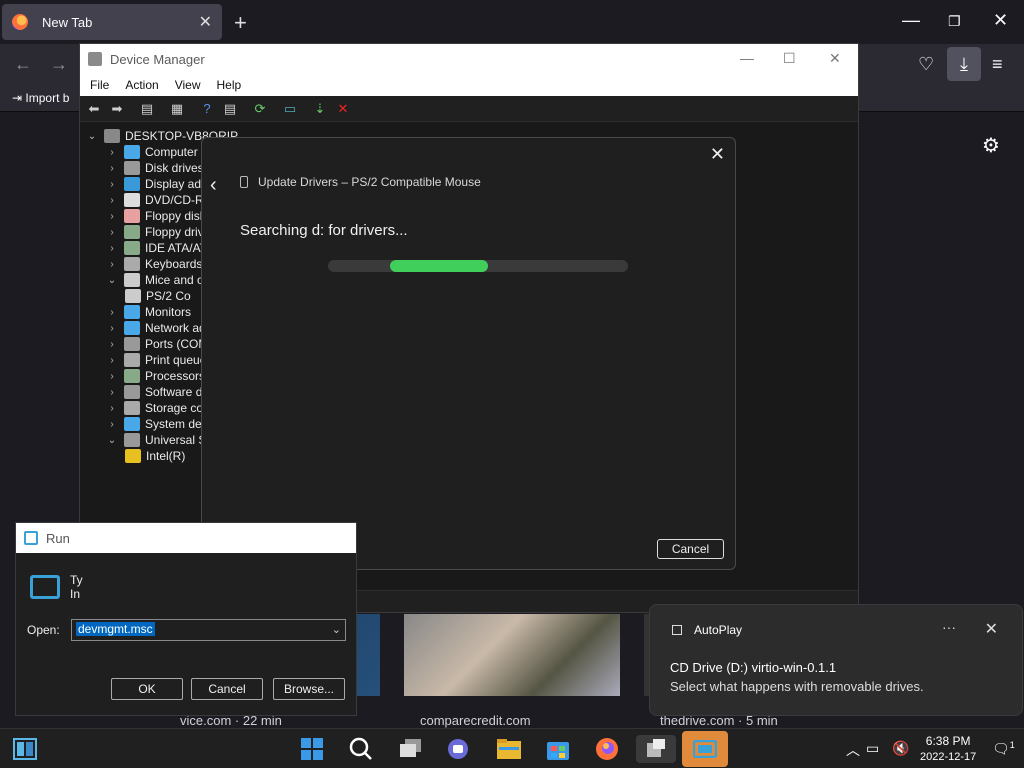 This screenshot has width=1024, height=768. I want to click on menu-action: Action, so click(141, 85).